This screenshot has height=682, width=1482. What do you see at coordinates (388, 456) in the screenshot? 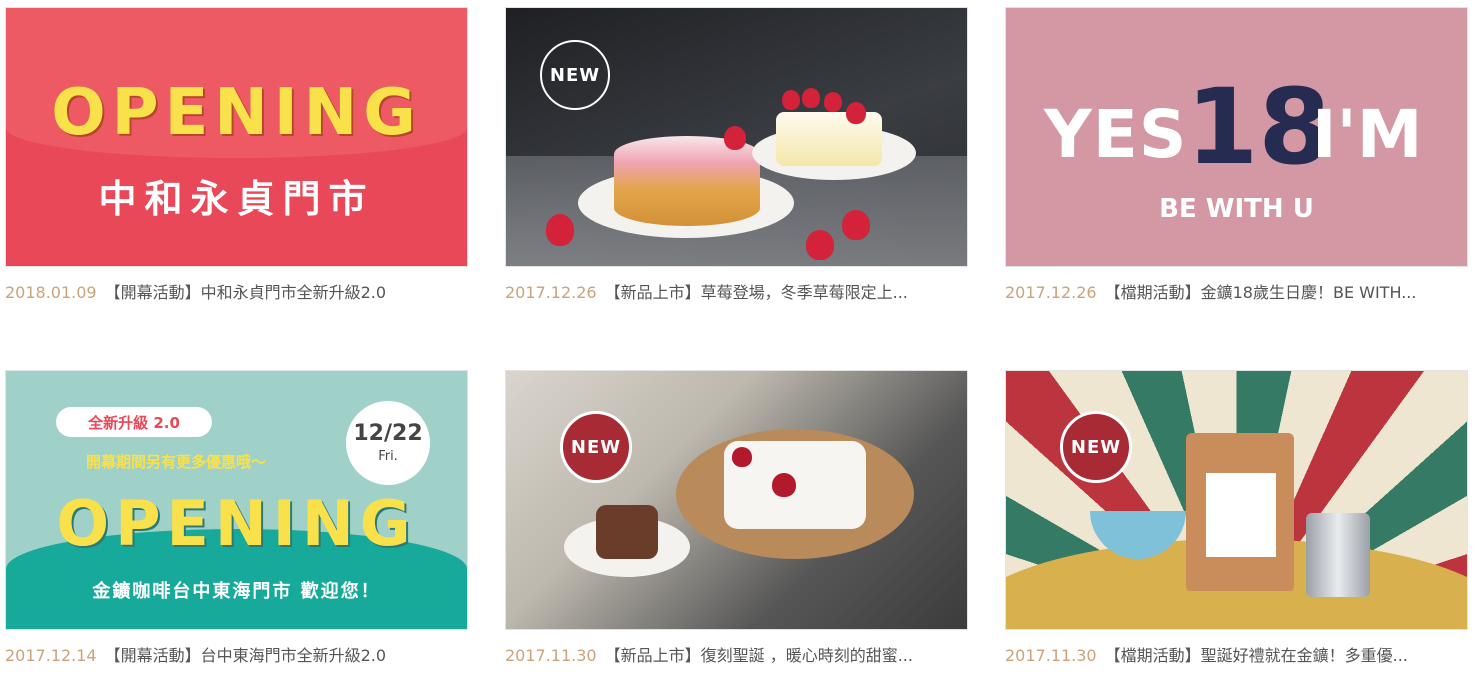
I see `bubble-day: Fri.` at bounding box center [388, 456].